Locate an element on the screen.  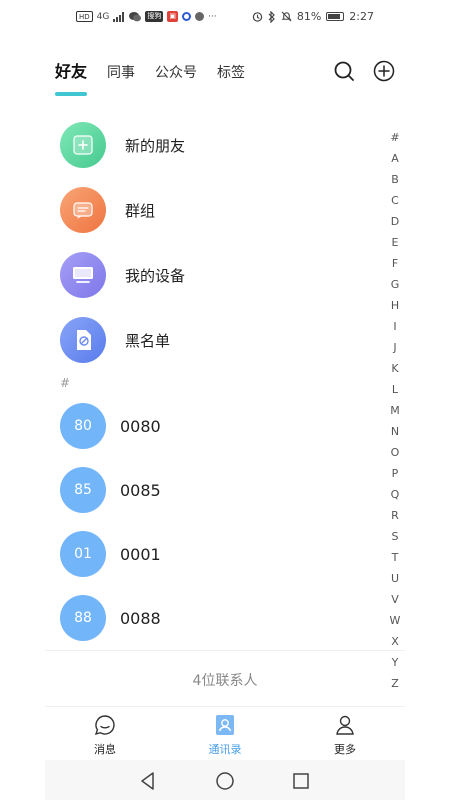
index-letter: M is located at coordinates (395, 410).